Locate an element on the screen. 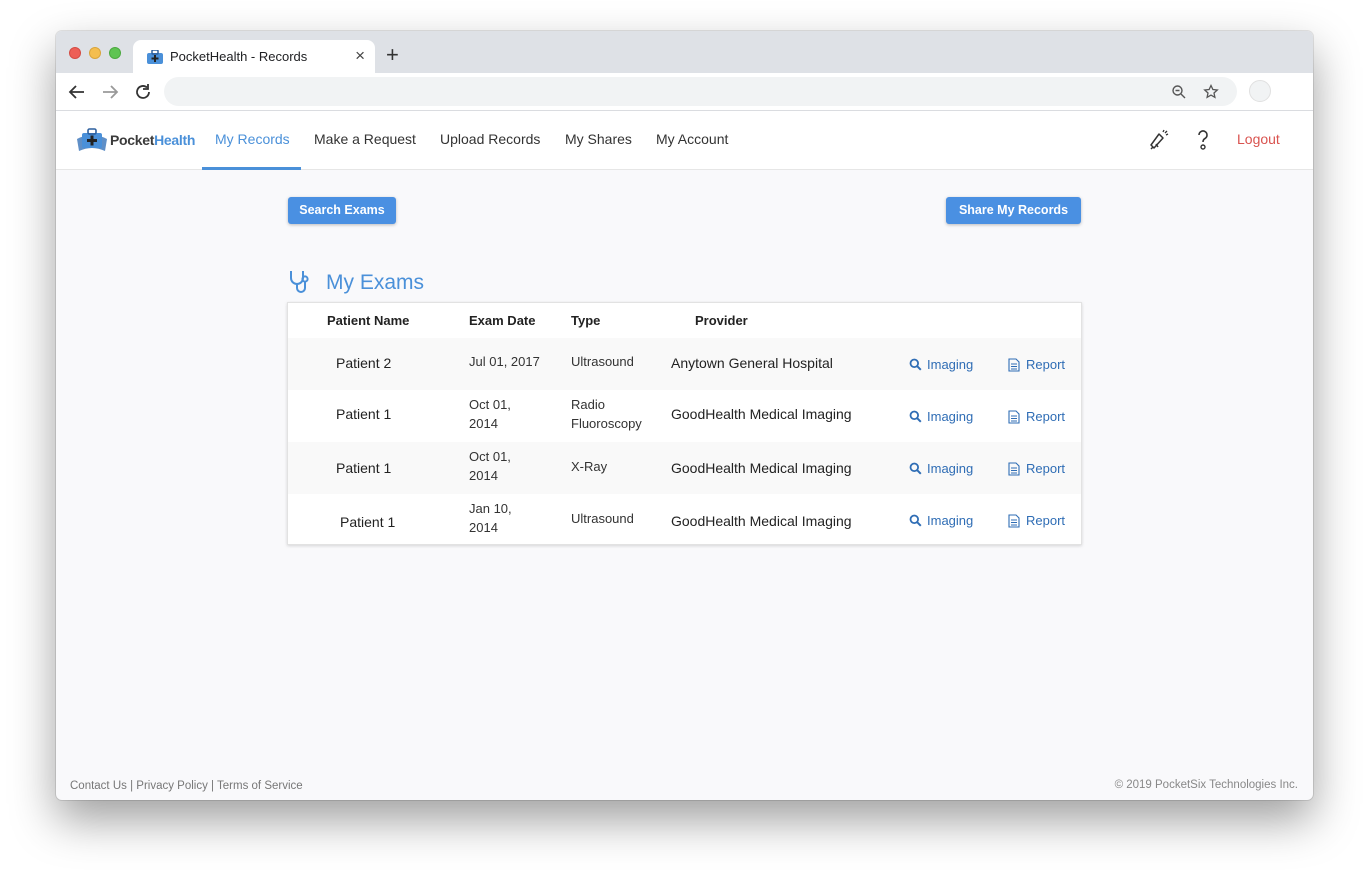  contact-us-link: Contact Us is located at coordinates (98, 786).